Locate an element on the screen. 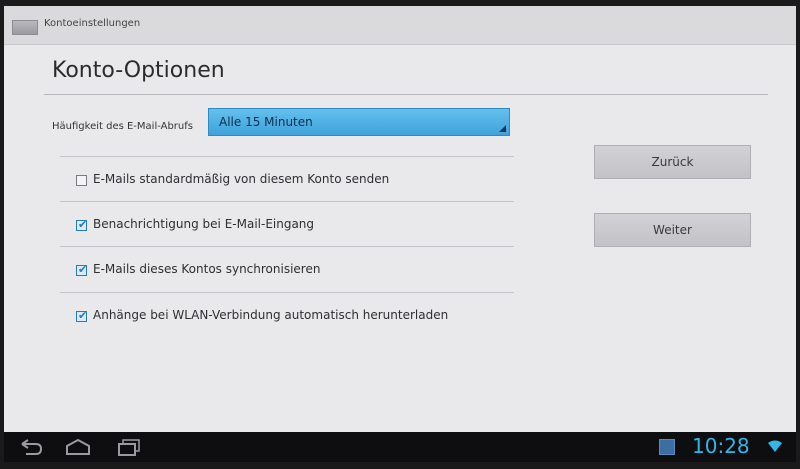  option-notify-new-mail: ✔ Benachrichtigung bei E-Mail-Eingang is located at coordinates (286, 226).